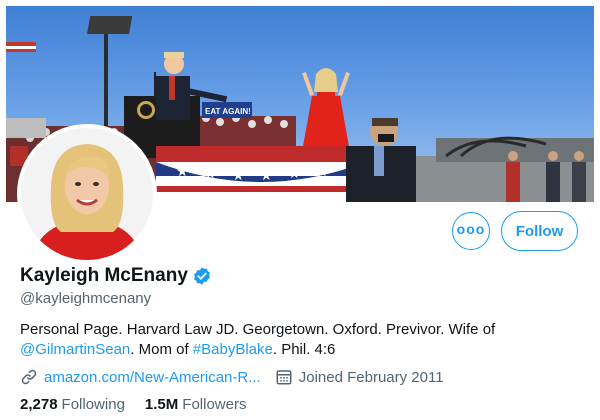  I want to click on bio-text-part-2: . Mom of, so click(161, 349).